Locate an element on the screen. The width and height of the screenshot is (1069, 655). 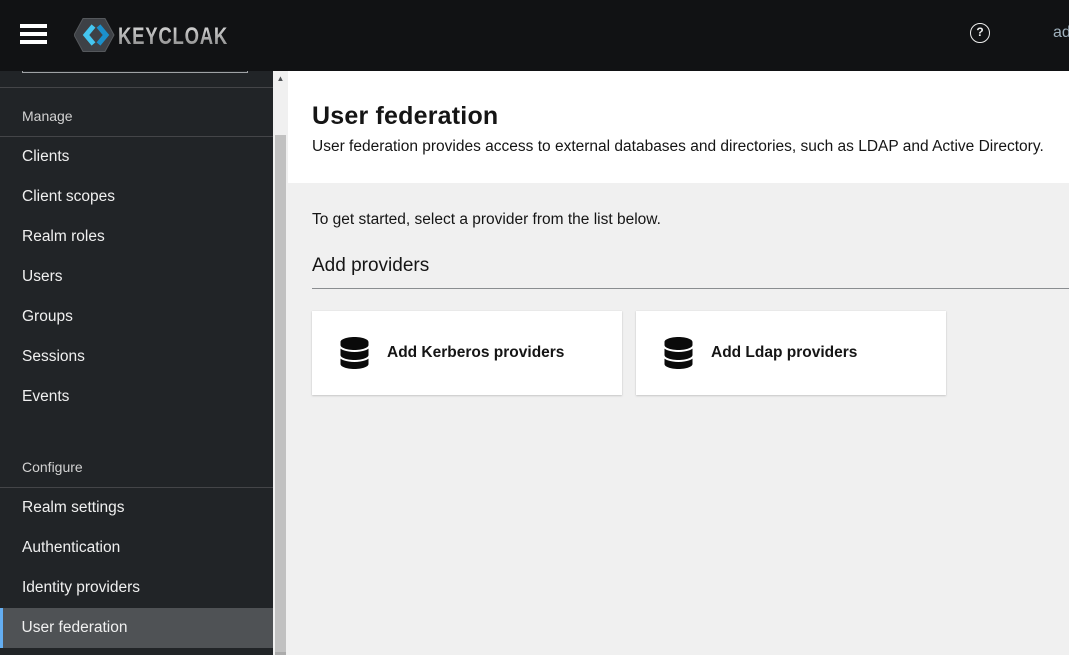
scrollbar-thumb is located at coordinates (280, 395).